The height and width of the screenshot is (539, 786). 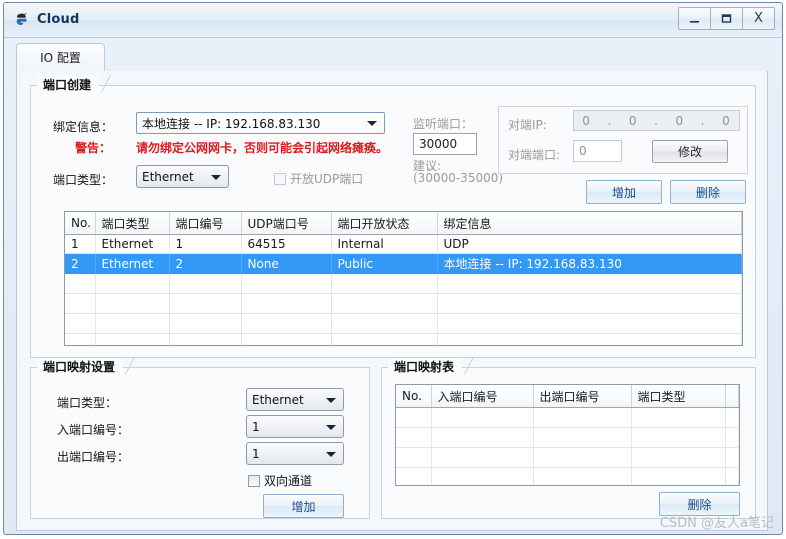 I want to click on mapping-list-table: No. 入端口编号 出端口编号 端口类型, so click(x=567, y=435).